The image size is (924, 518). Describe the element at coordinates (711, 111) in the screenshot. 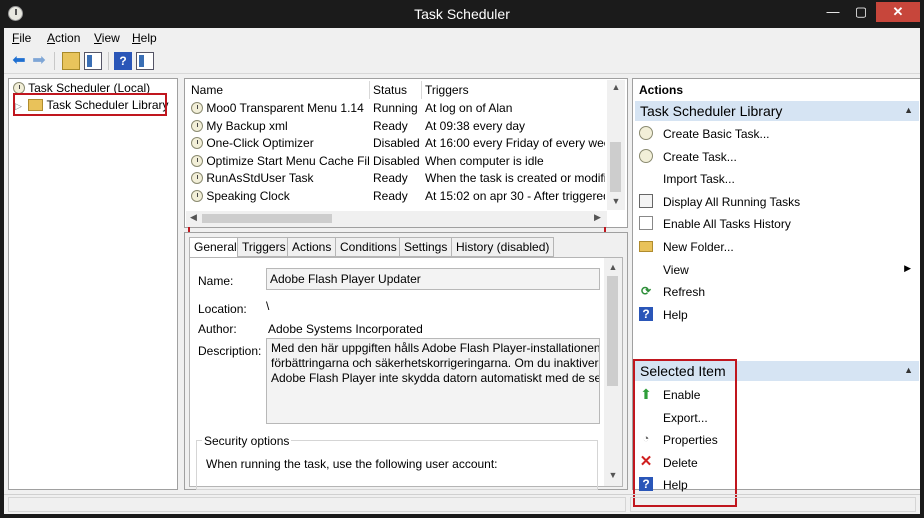

I see `section-title: Task Scheduler Library` at that location.